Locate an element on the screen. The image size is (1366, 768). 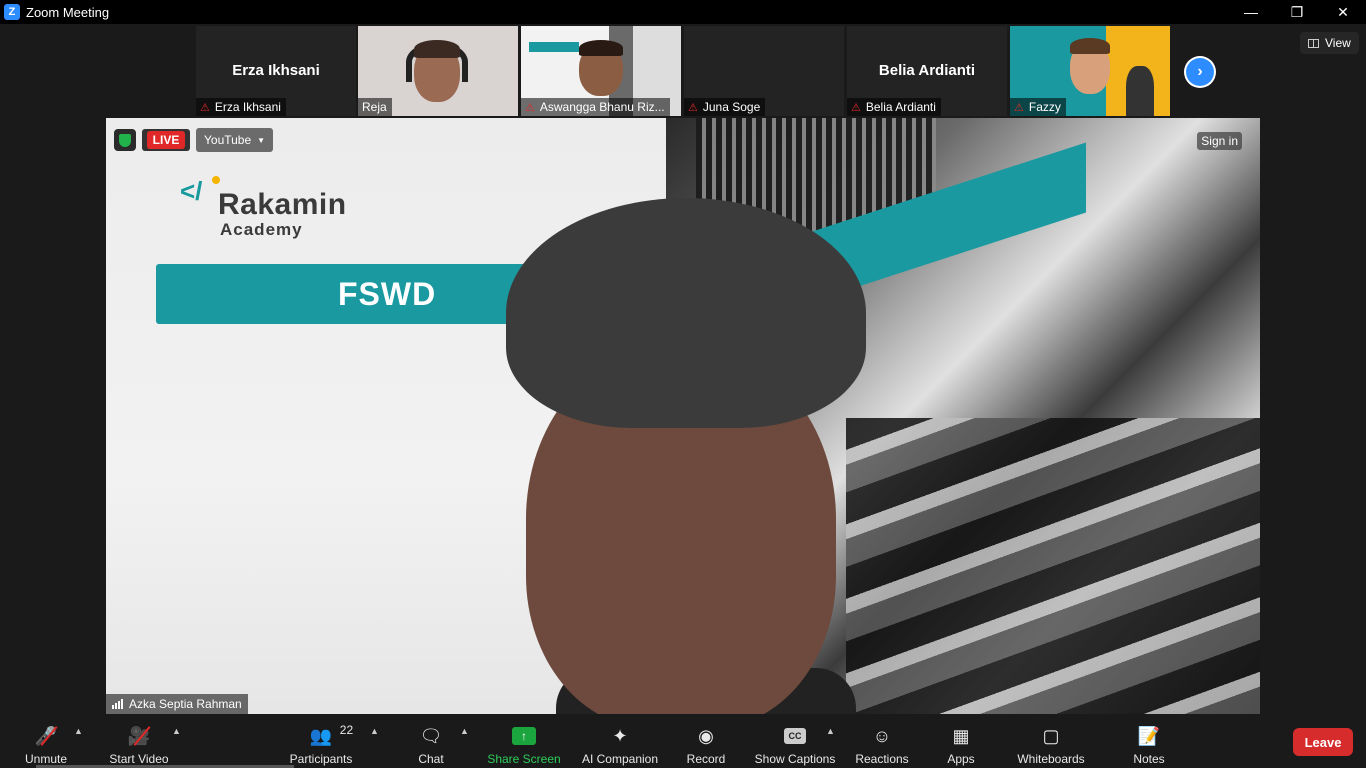
chevron-right-icon: › is located at coordinates (1200, 72).